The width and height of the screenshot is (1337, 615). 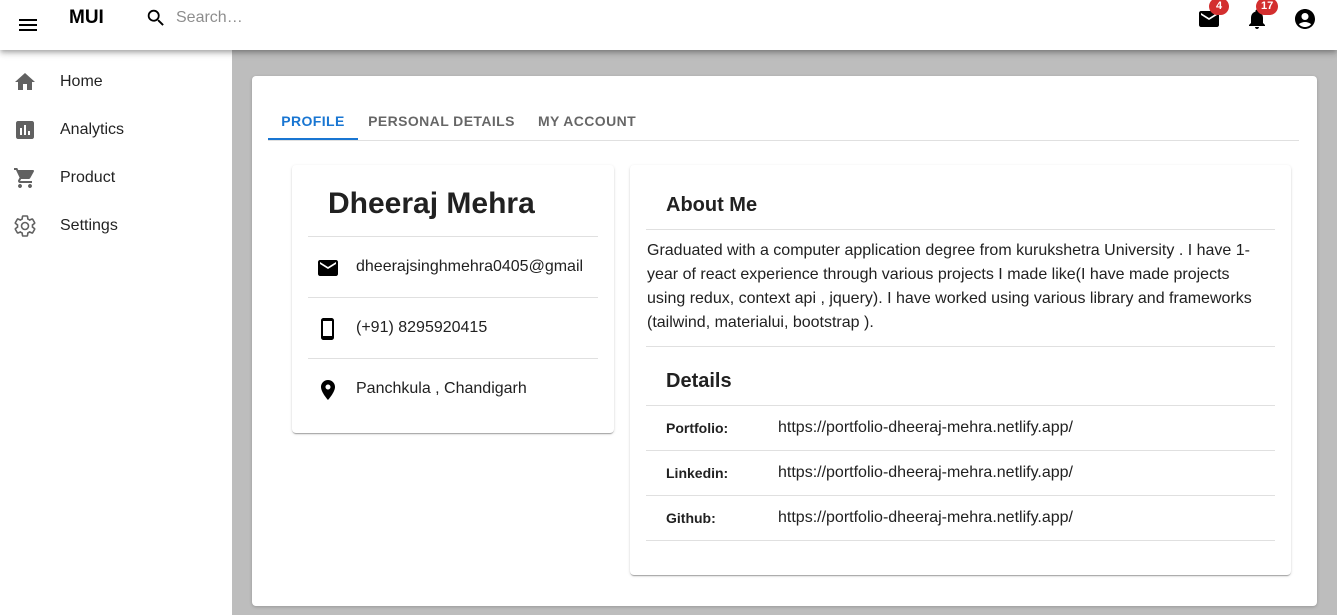 I want to click on analytics-icon, so click(x=25, y=130).